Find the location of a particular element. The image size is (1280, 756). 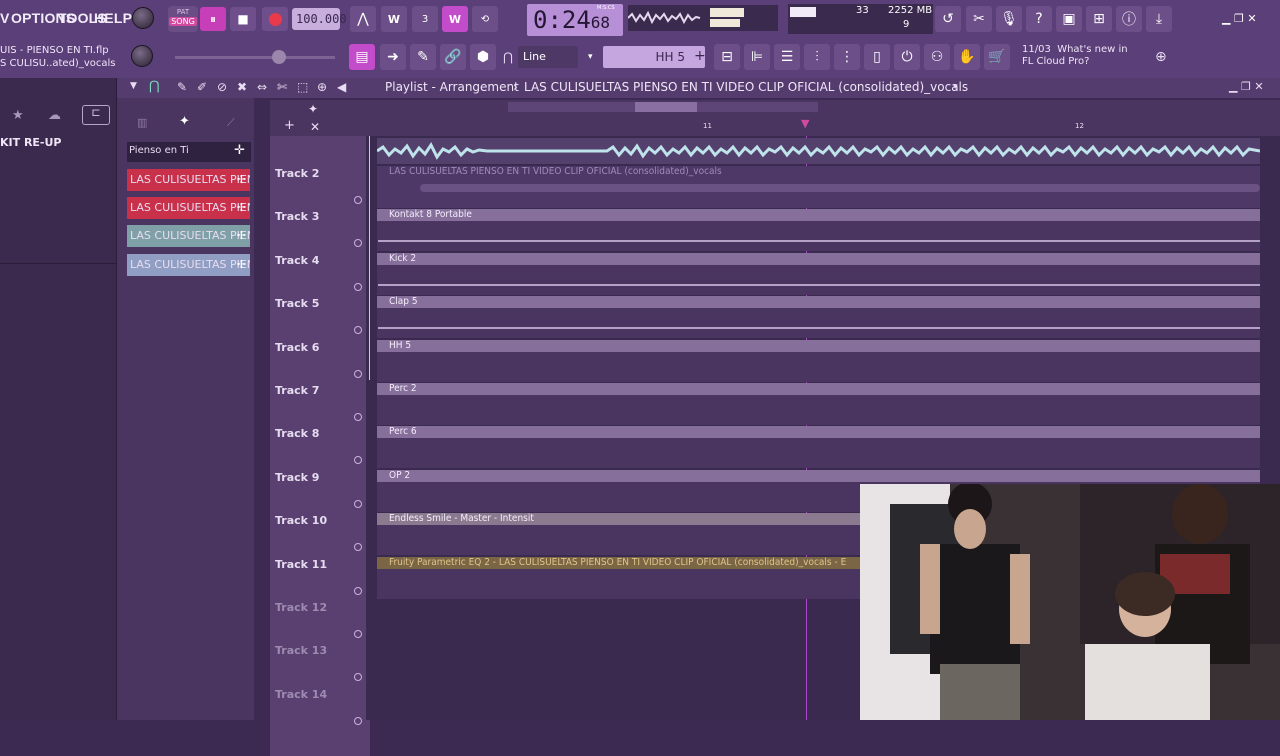

info-icon: ⓘ is located at coordinates (1129, 19).